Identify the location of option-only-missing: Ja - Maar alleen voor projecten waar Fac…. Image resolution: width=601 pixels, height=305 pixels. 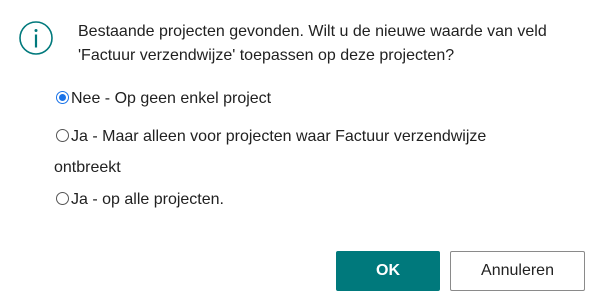
(271, 137).